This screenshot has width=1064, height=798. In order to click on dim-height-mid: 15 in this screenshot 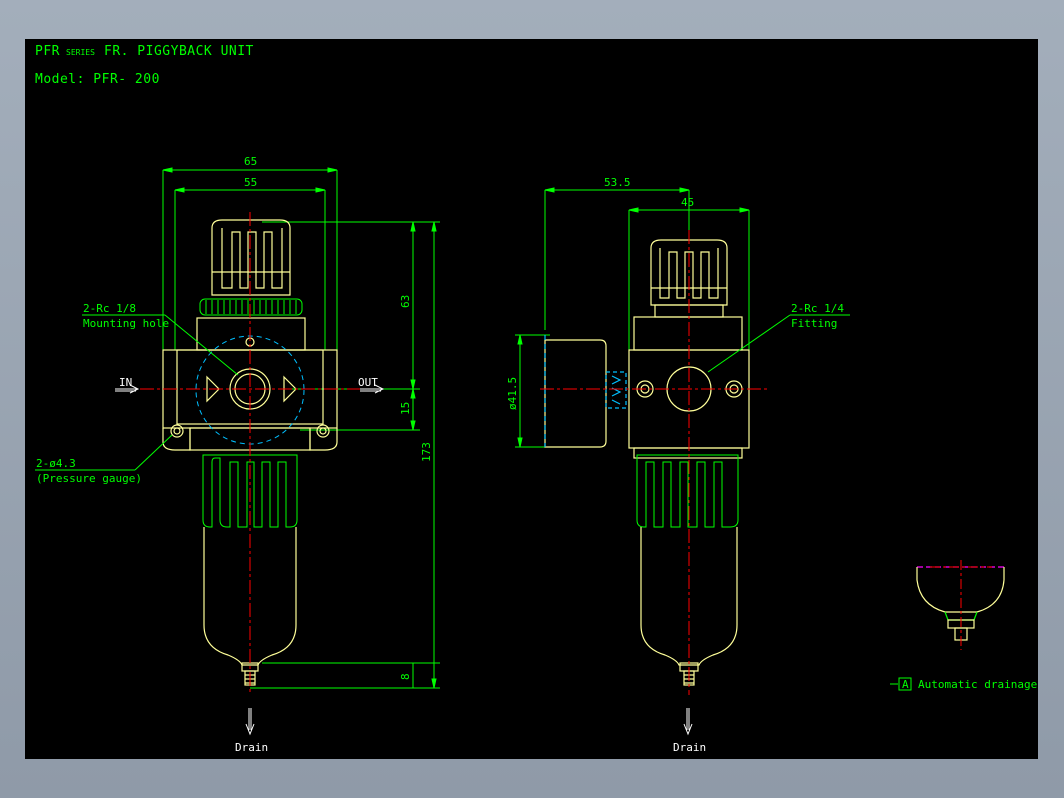, I will do `click(405, 408)`.